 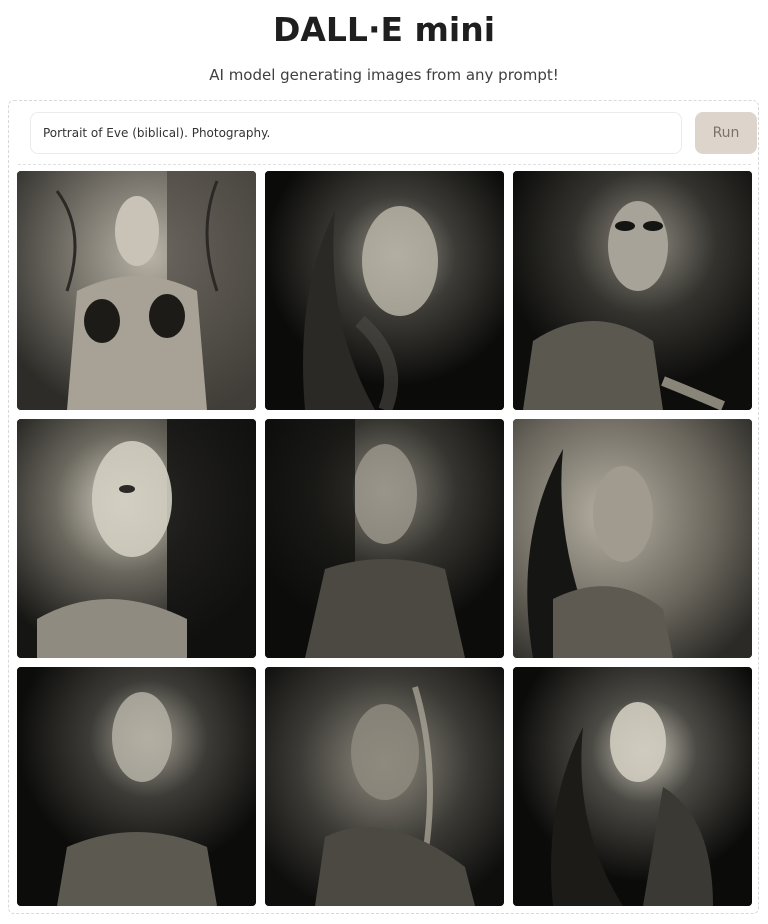 What do you see at coordinates (384, 29) in the screenshot?
I see `app-title: DALL·E mini` at bounding box center [384, 29].